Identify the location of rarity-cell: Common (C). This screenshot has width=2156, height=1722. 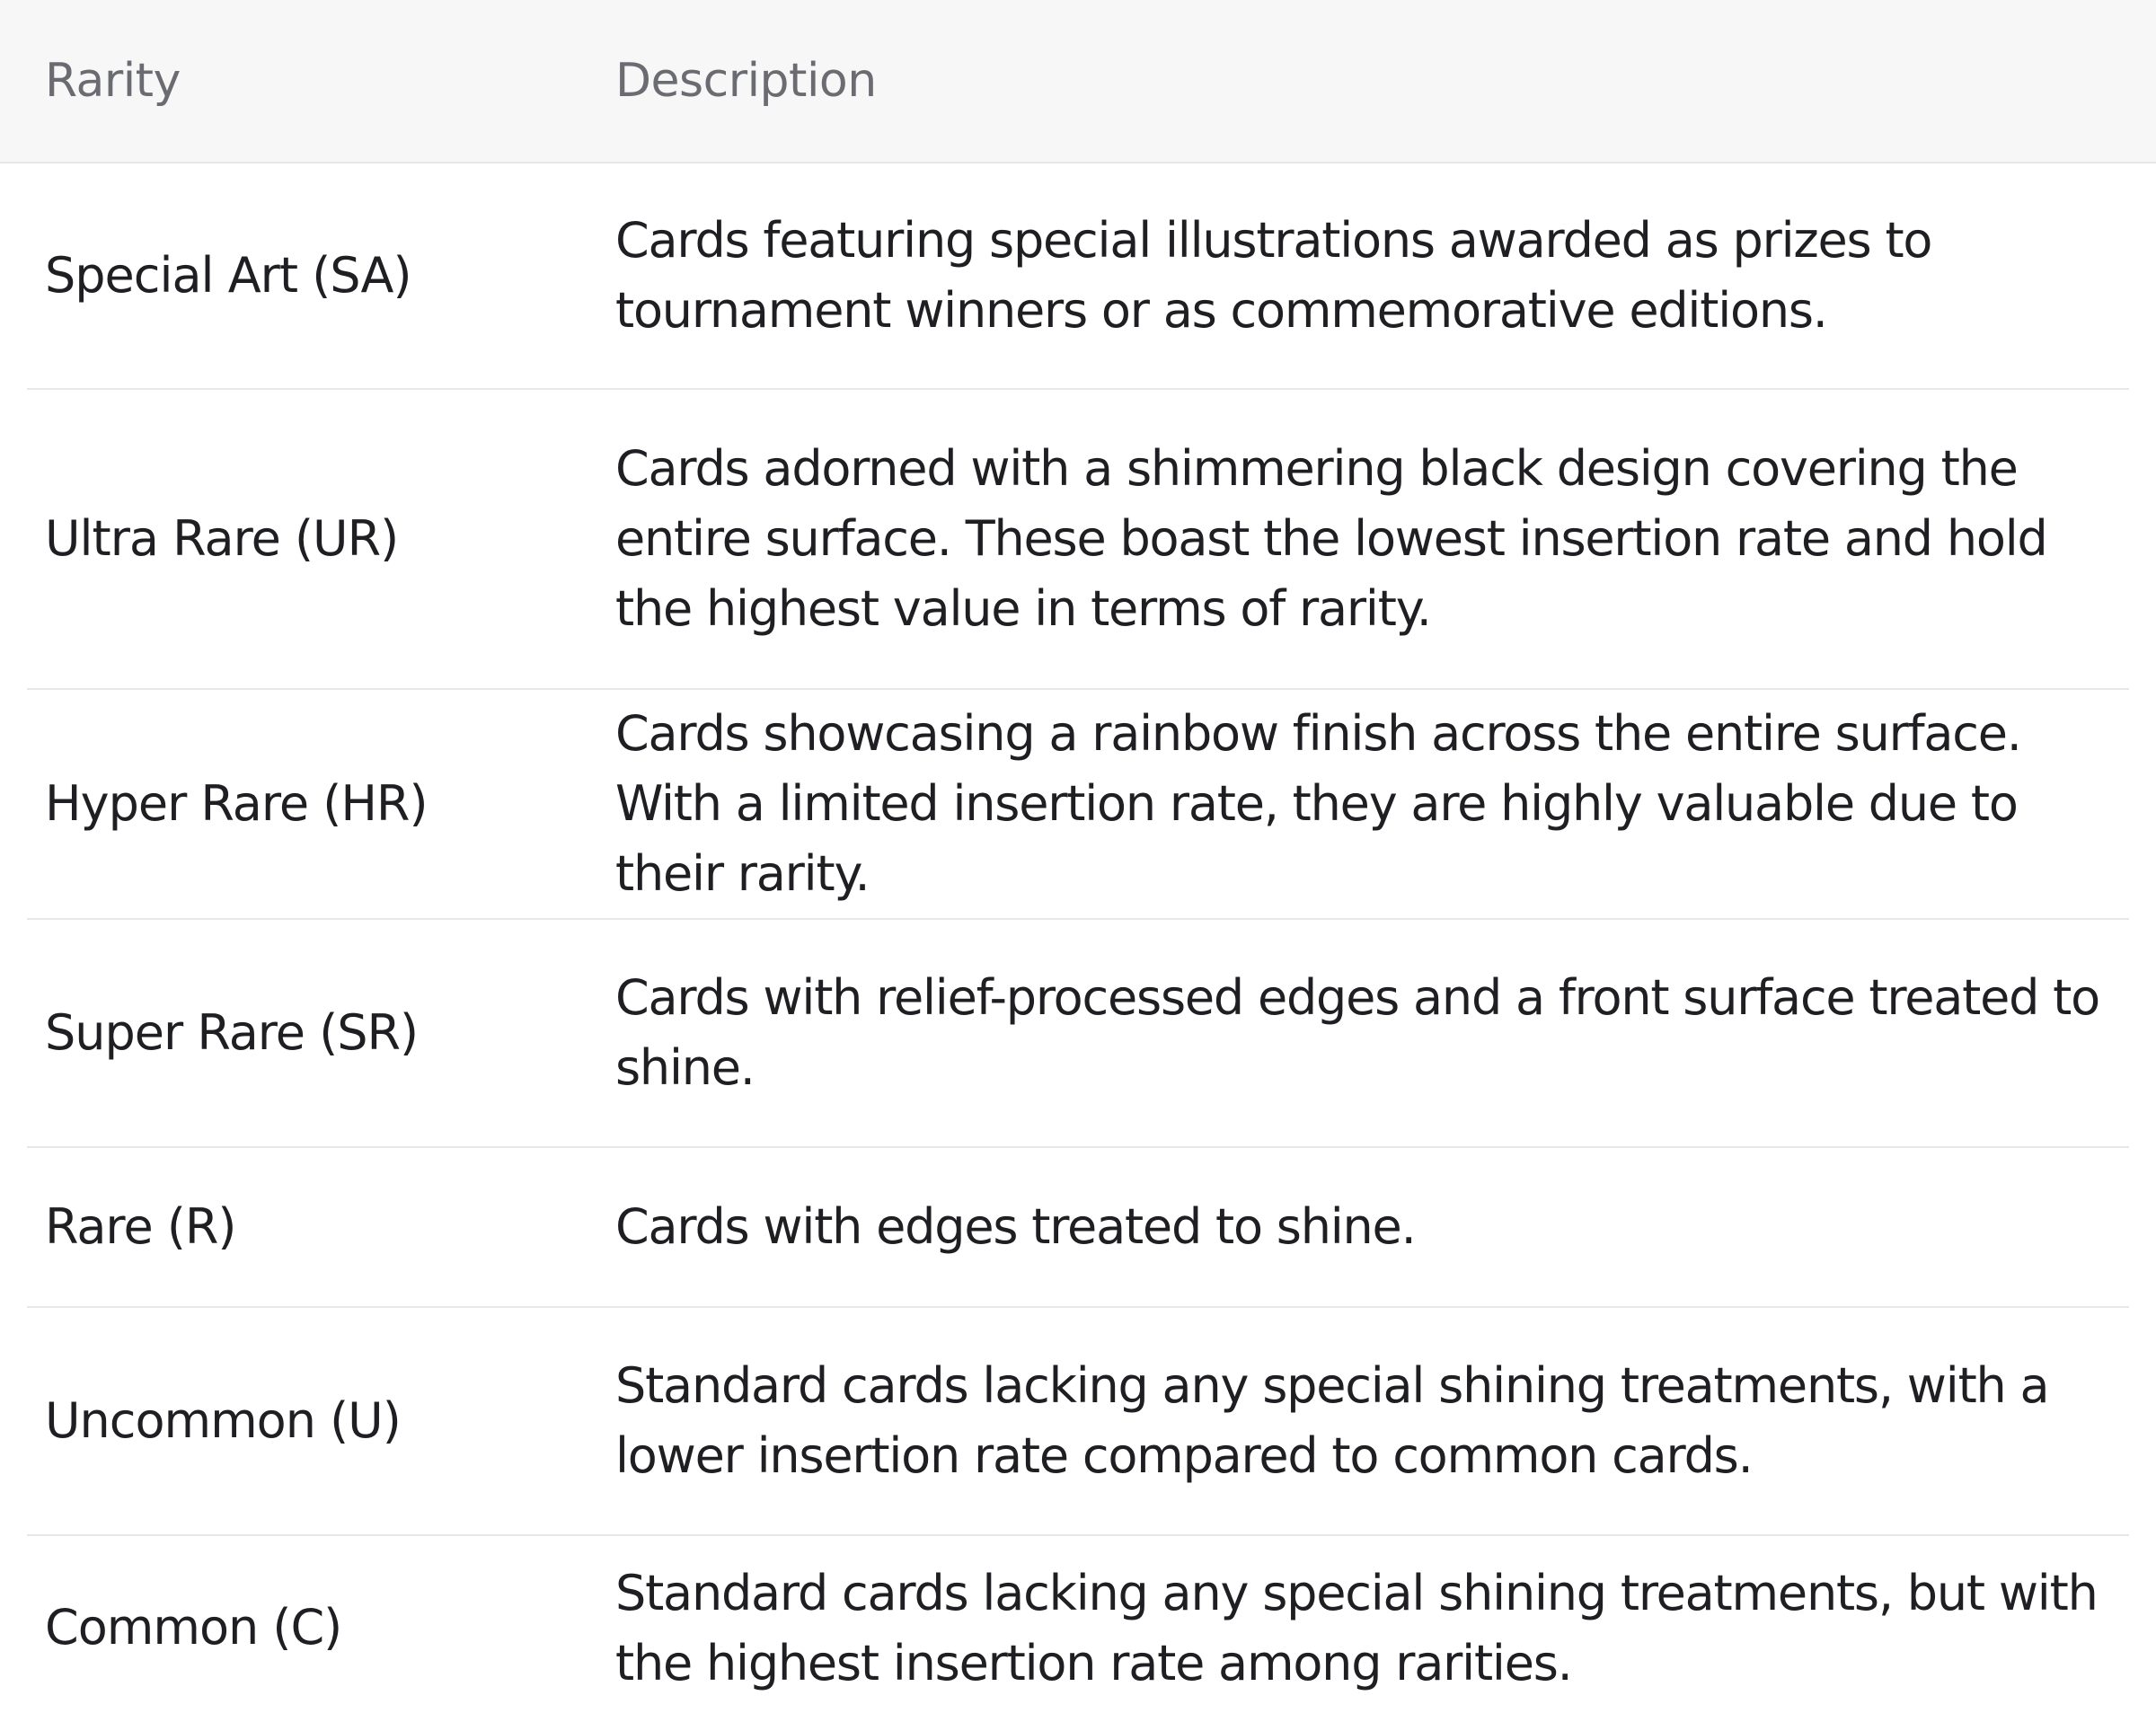
(194, 1628).